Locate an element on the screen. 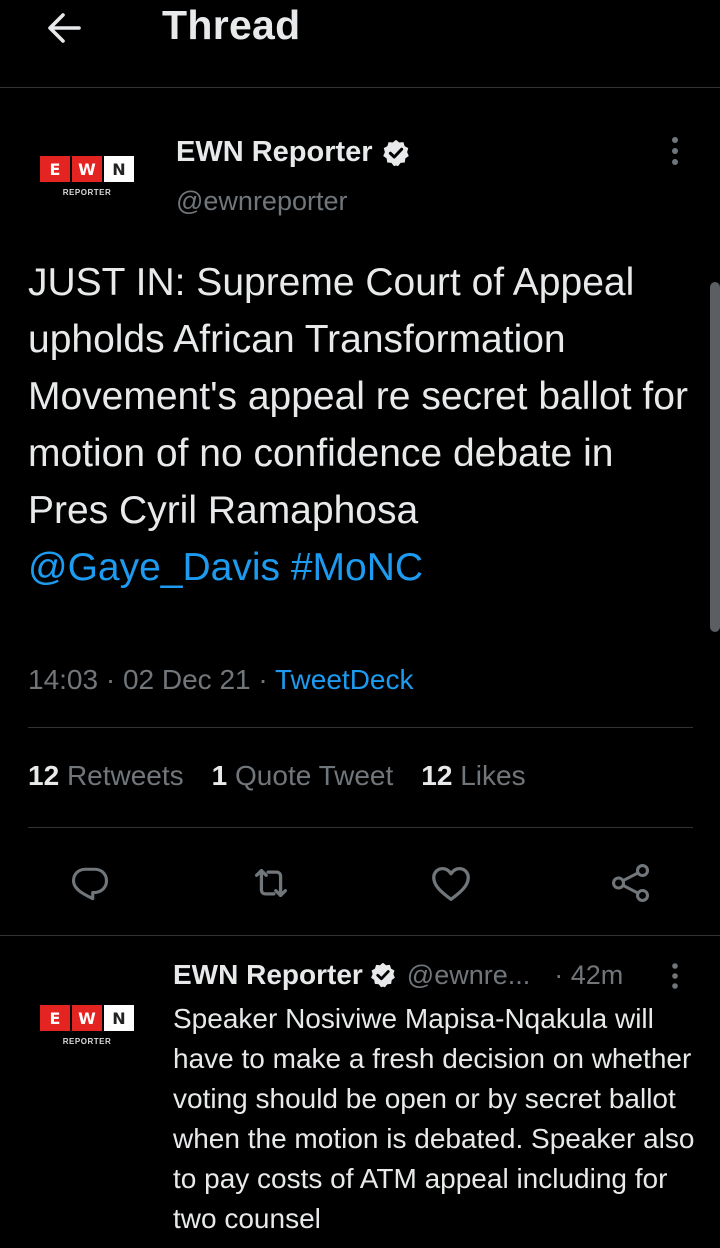 The width and height of the screenshot is (720, 1248). quotes-label: Quote Tweet is located at coordinates (314, 775).